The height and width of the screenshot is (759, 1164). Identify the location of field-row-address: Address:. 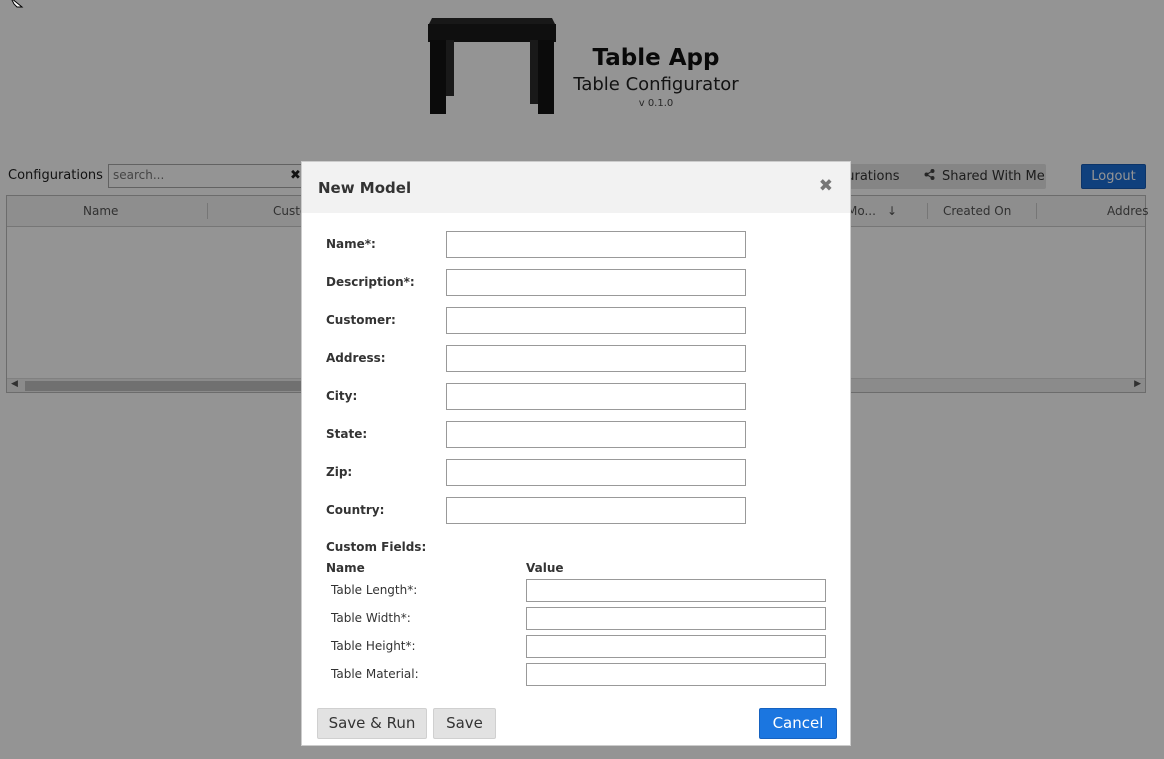
(536, 358).